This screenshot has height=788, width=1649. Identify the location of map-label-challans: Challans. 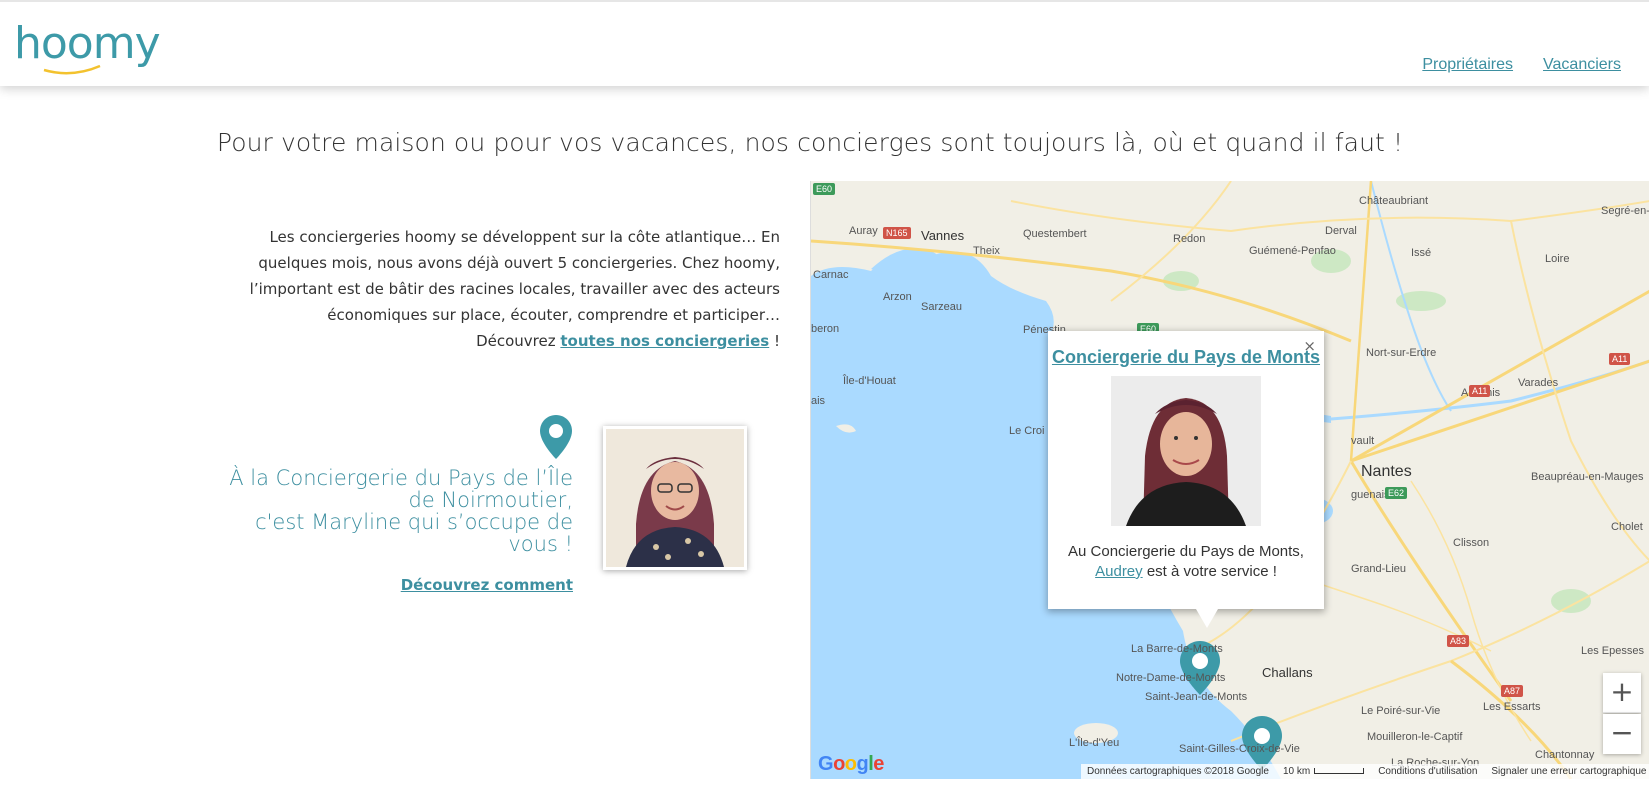
(1287, 672).